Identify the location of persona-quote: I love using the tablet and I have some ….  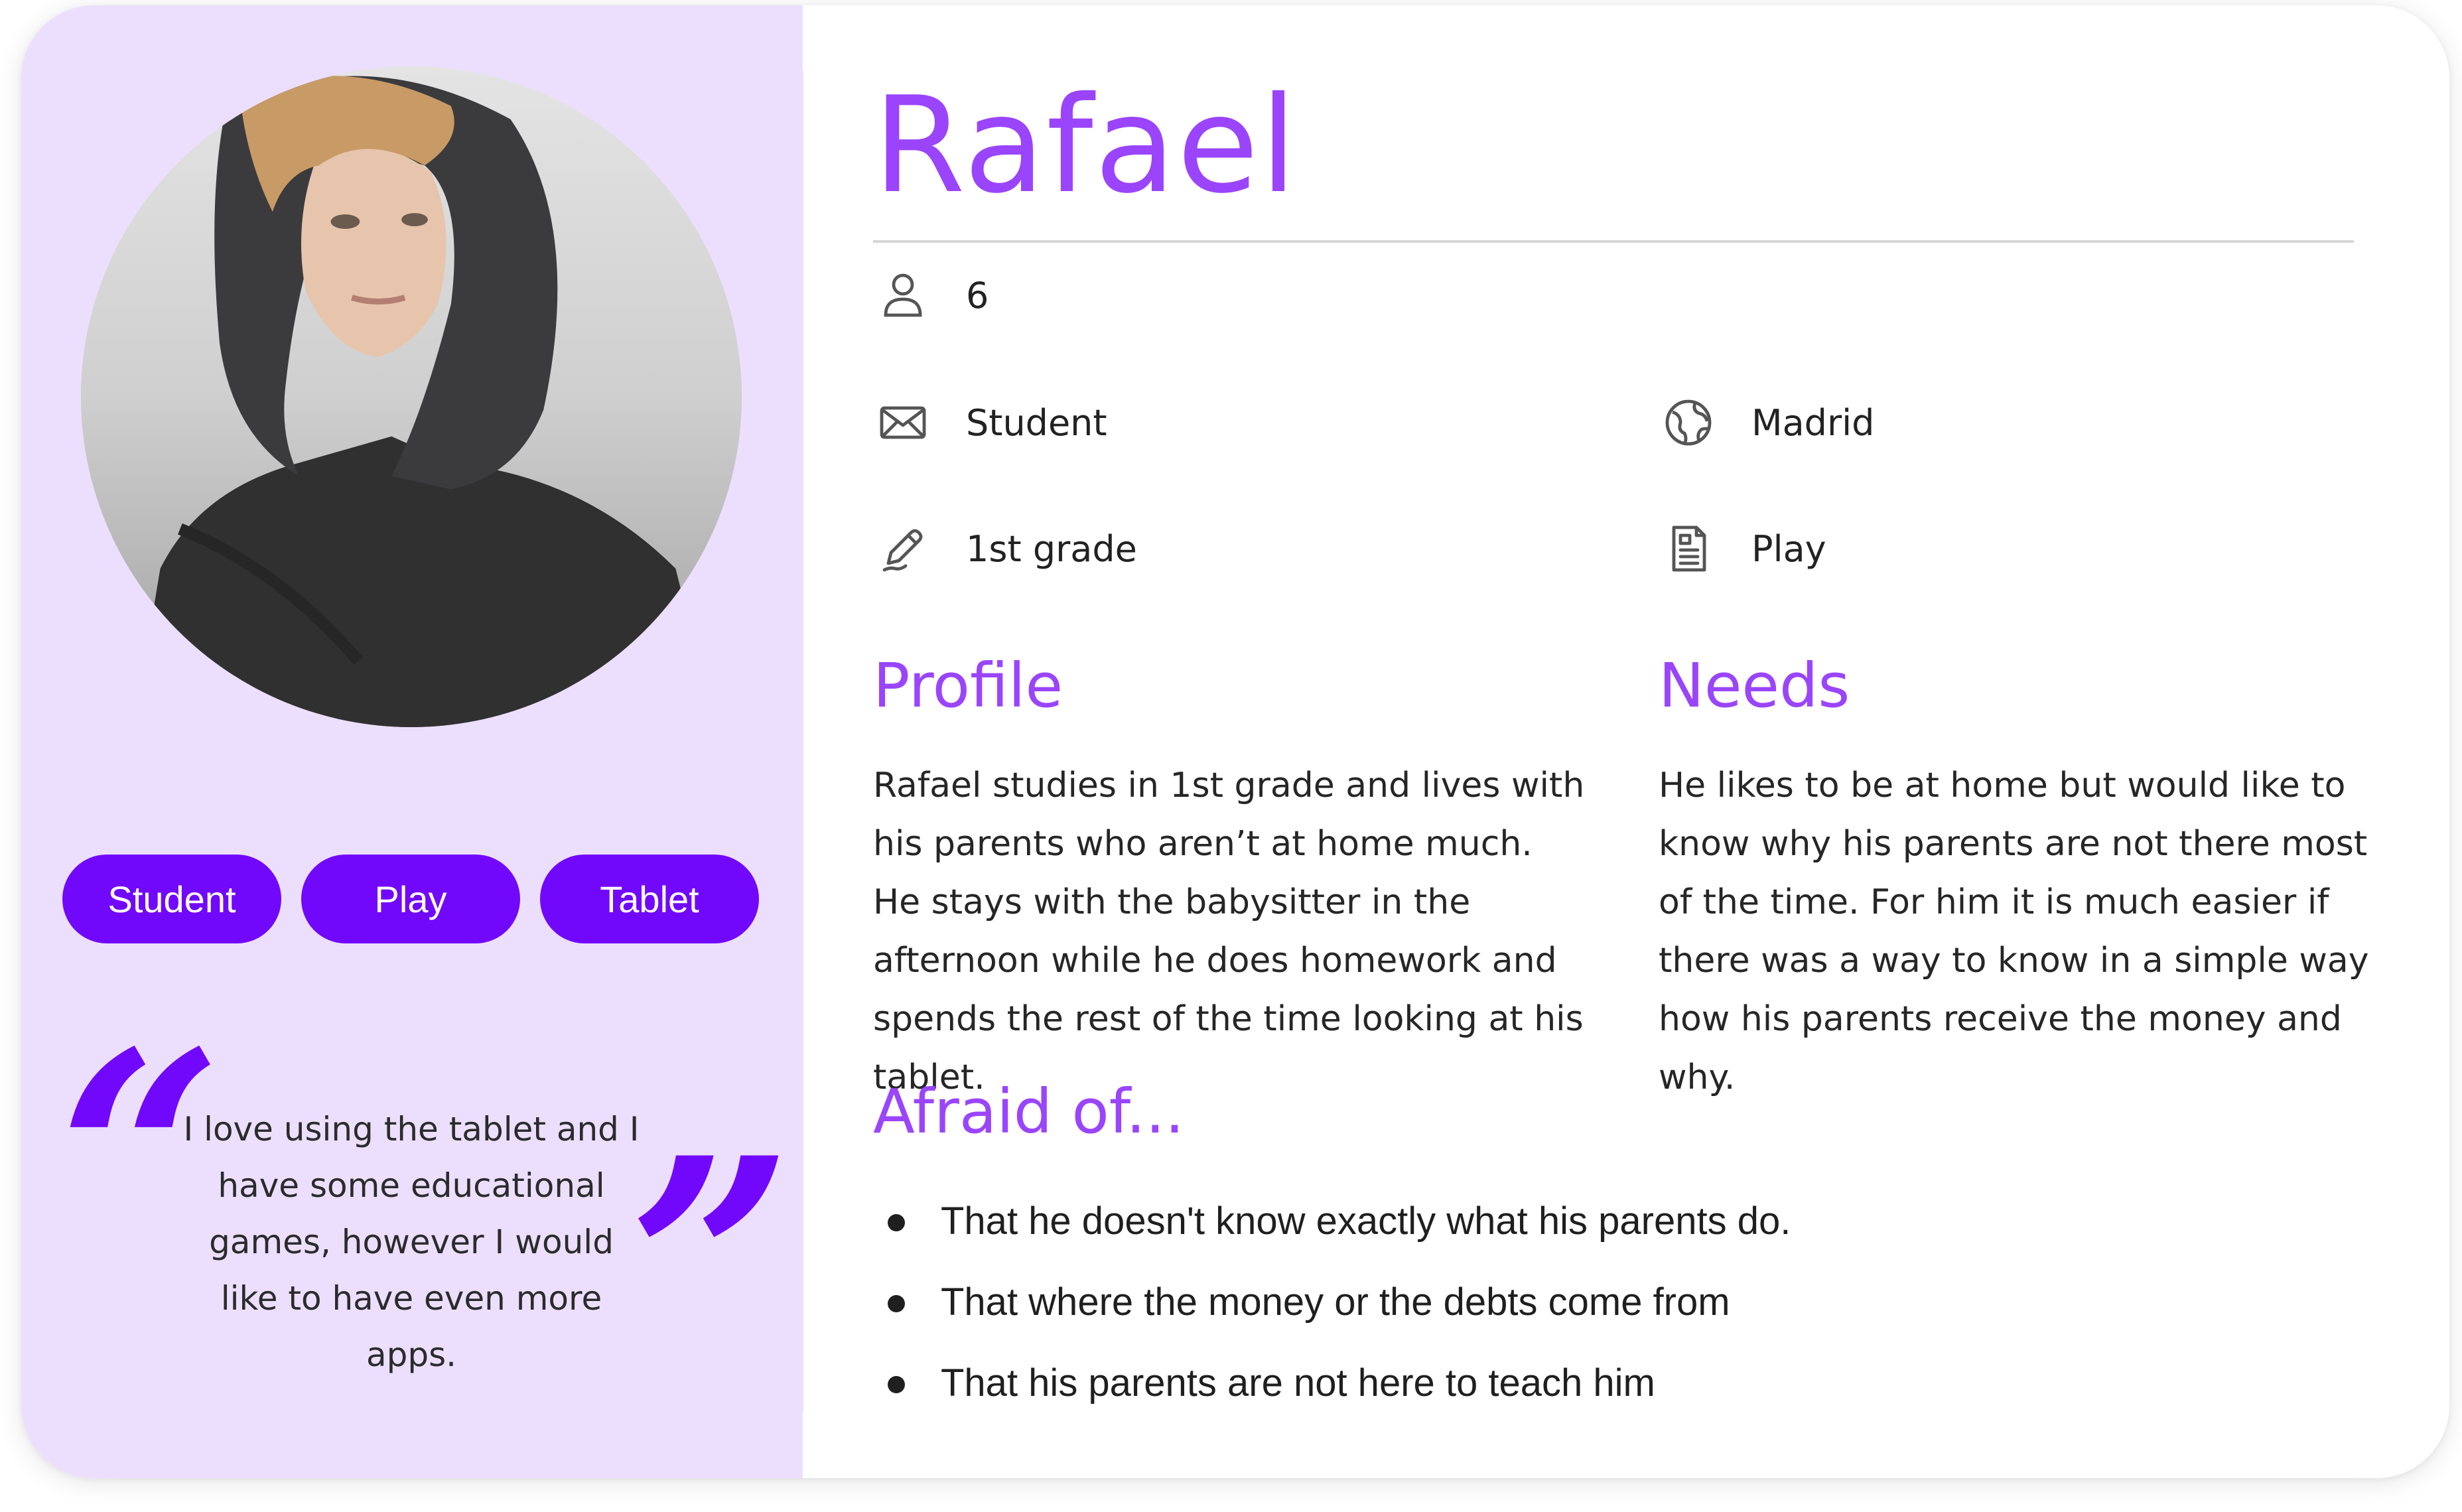
(411, 1242).